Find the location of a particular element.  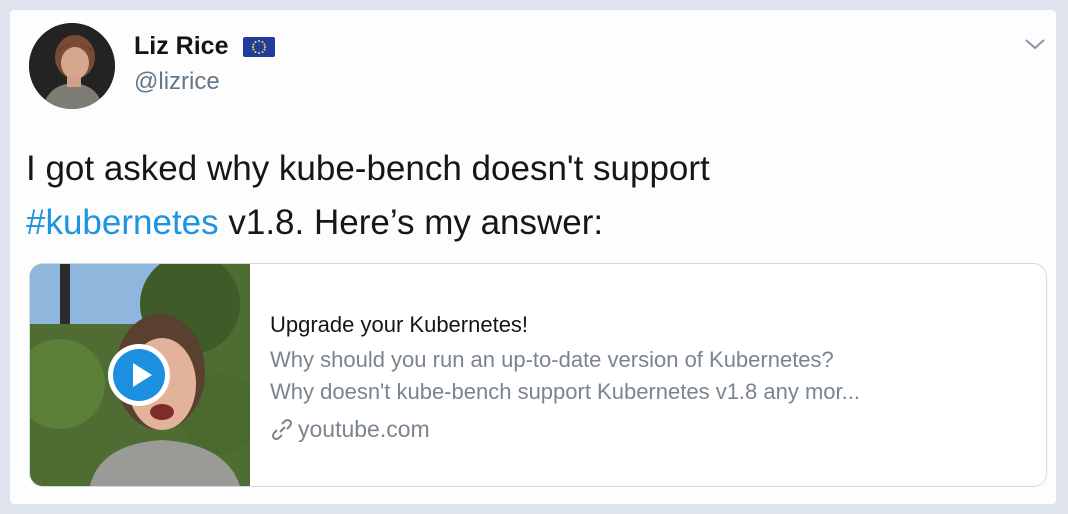

card-domain: youtube.com is located at coordinates (350, 429).